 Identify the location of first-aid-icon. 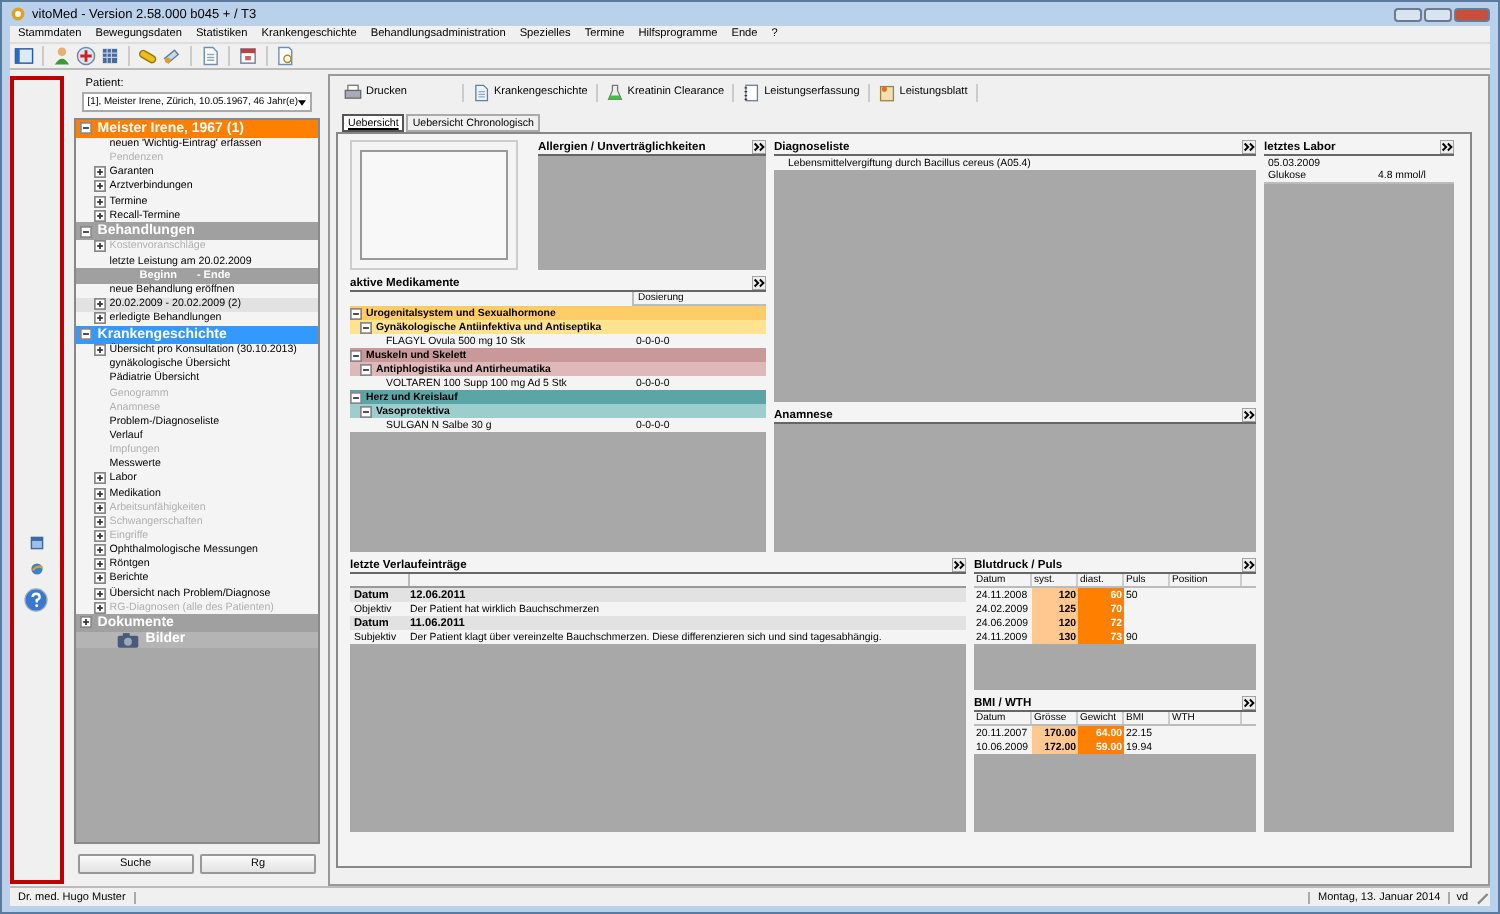
(86, 56).